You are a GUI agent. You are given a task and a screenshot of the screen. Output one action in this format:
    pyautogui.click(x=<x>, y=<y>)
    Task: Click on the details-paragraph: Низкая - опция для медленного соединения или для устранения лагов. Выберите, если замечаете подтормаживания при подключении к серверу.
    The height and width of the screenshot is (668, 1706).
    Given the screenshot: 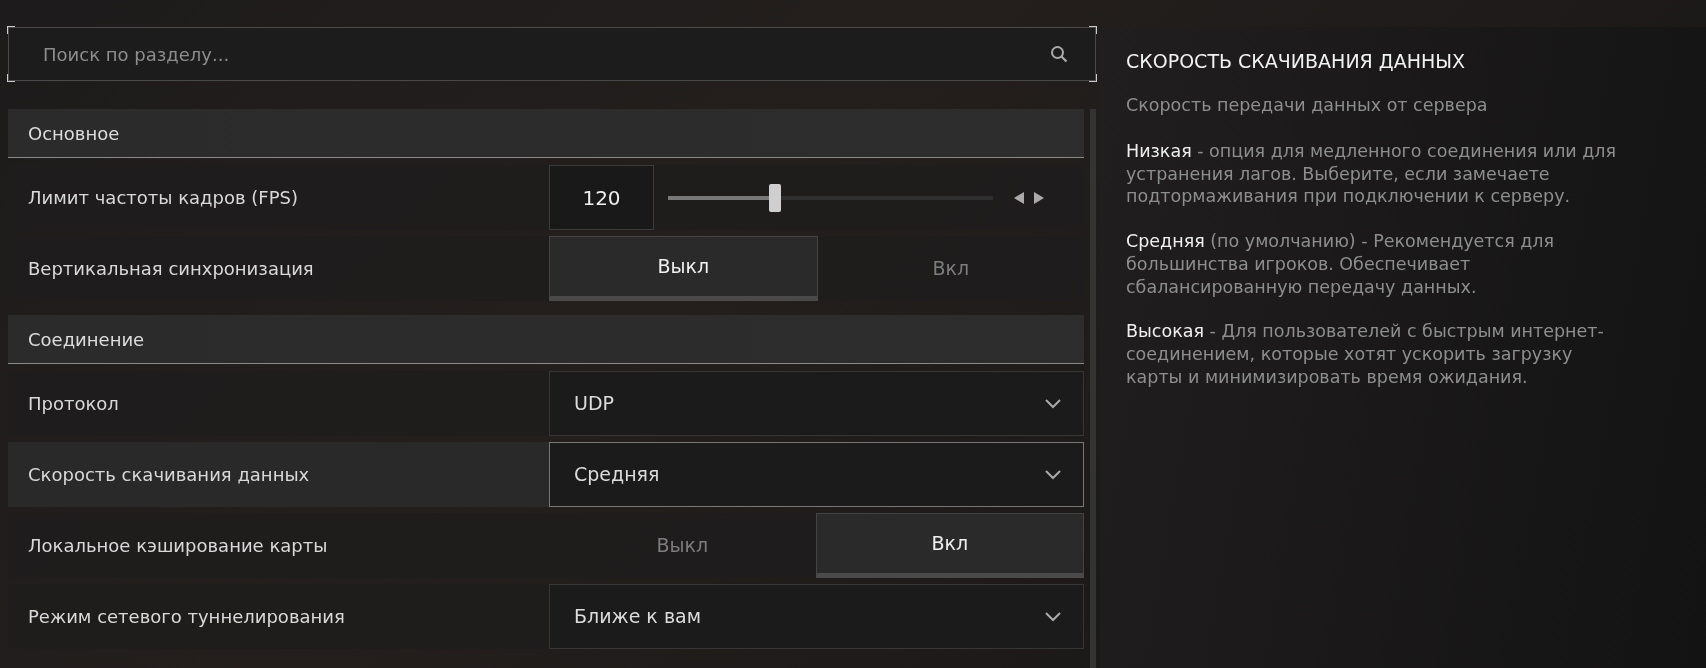 What is the action you would take?
    pyautogui.click(x=1372, y=173)
    